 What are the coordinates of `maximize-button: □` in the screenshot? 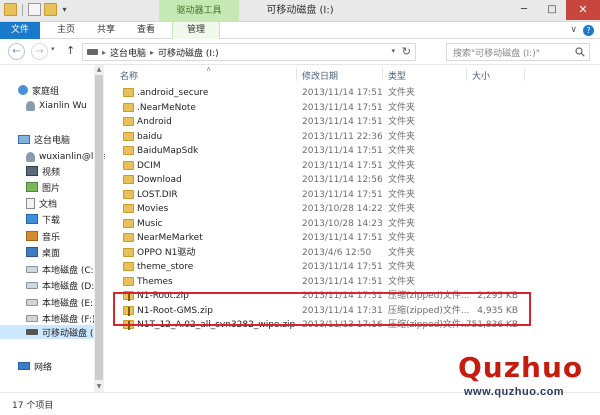 It's located at (552, 10).